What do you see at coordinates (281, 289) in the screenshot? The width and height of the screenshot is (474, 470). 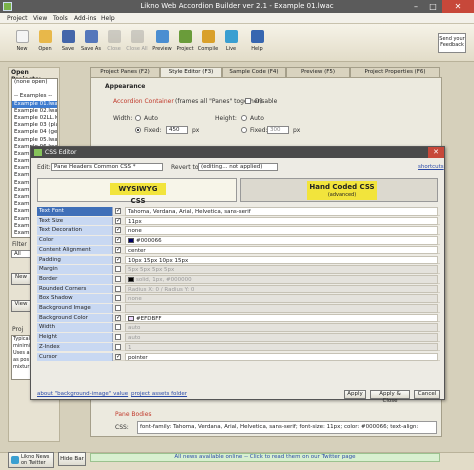 I see `property-value: Radius X: 0 / Radius Y: 0` at bounding box center [281, 289].